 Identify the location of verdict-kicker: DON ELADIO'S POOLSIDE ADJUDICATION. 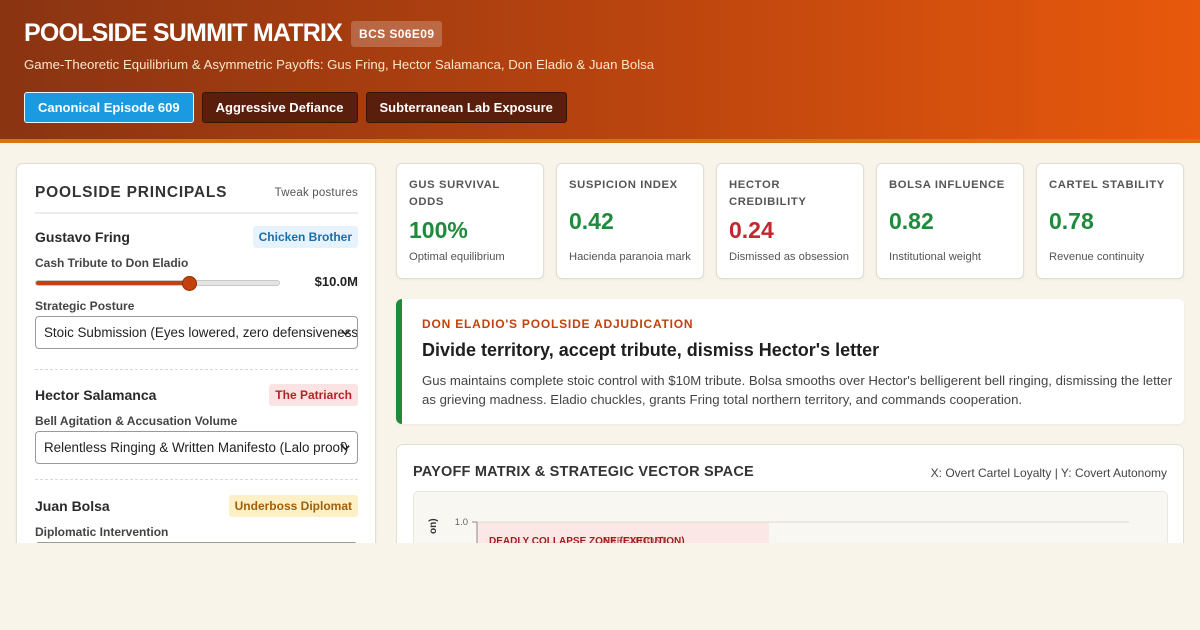
(558, 324).